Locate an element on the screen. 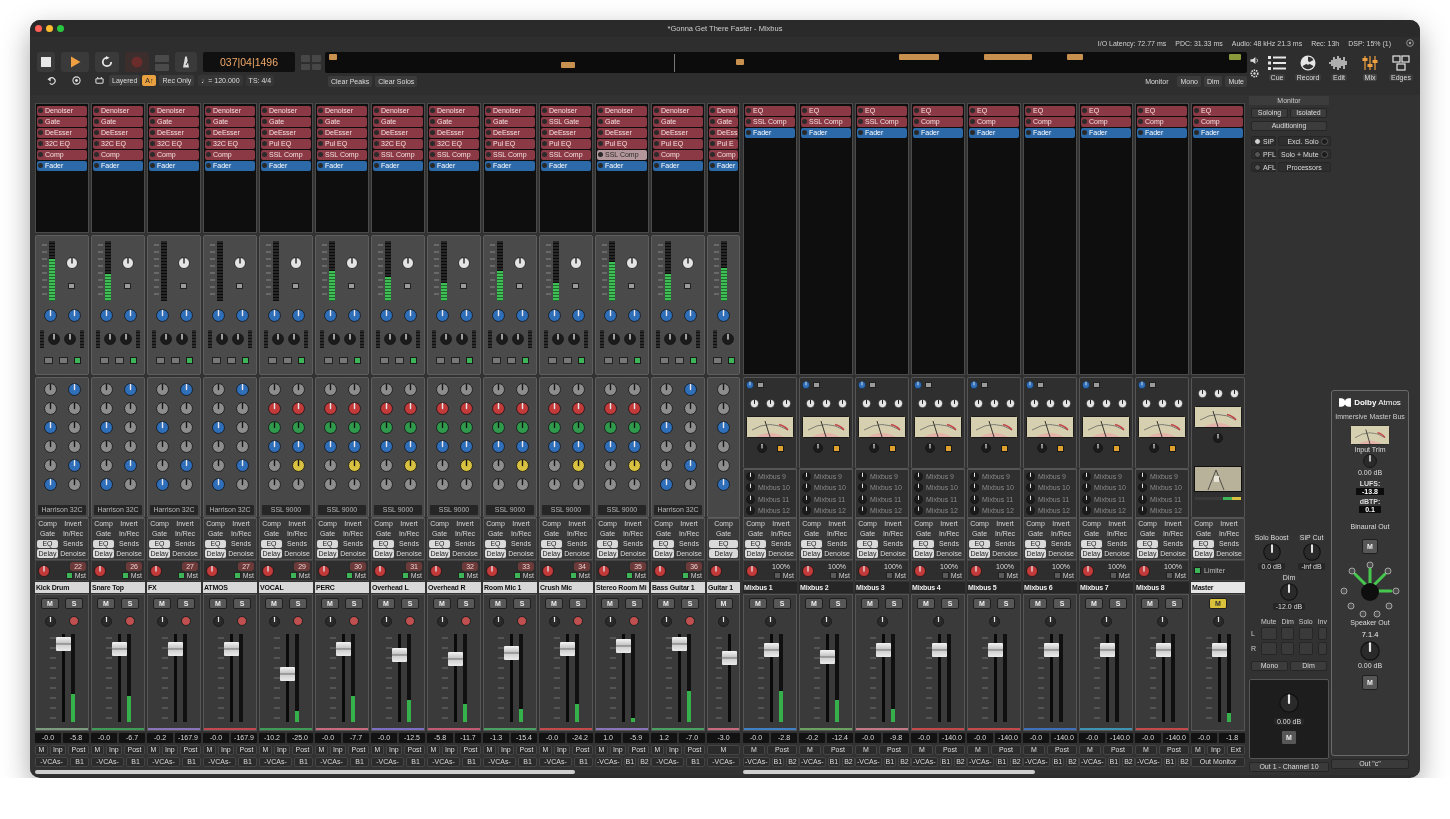  marker-icon is located at coordinates (919, 57).